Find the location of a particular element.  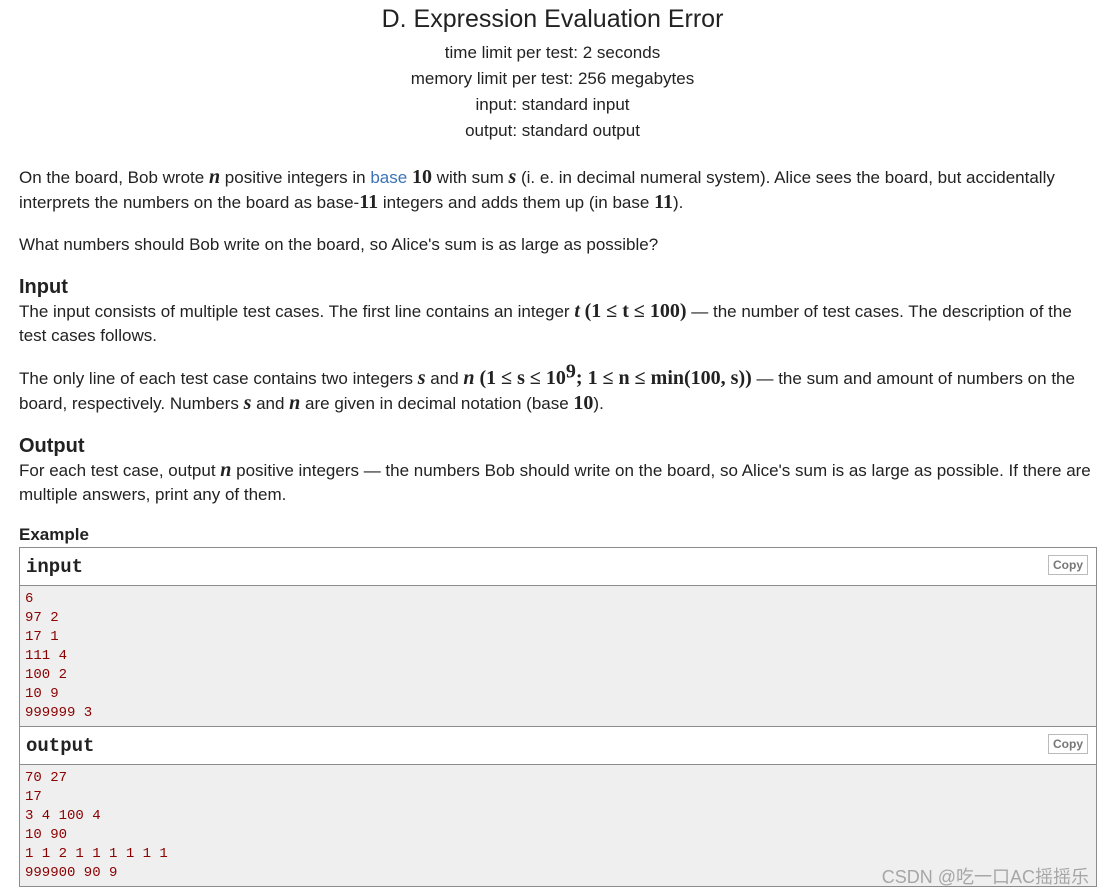

input-spec: input: standard input is located at coordinates (552, 104).